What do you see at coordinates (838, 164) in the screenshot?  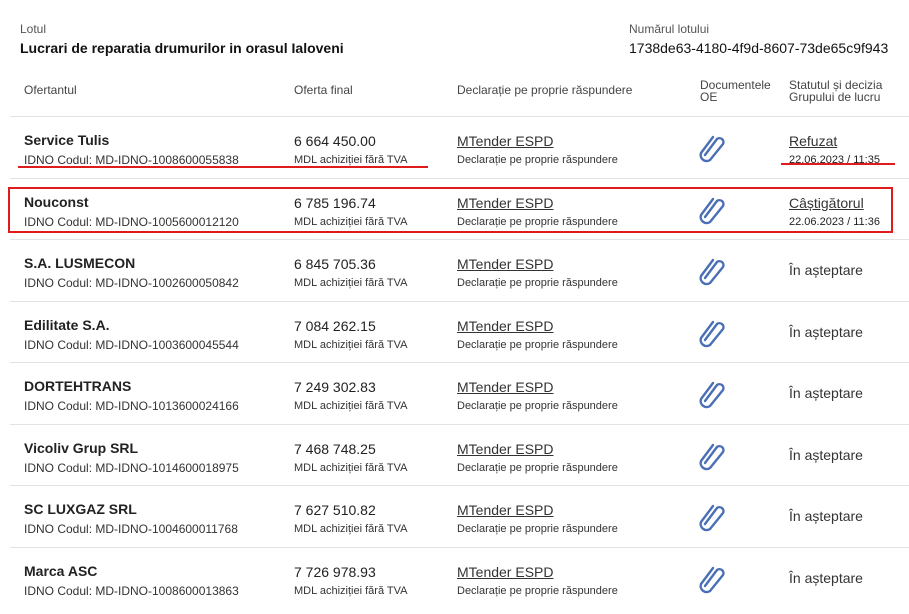 I see `highlight-underline-status` at bounding box center [838, 164].